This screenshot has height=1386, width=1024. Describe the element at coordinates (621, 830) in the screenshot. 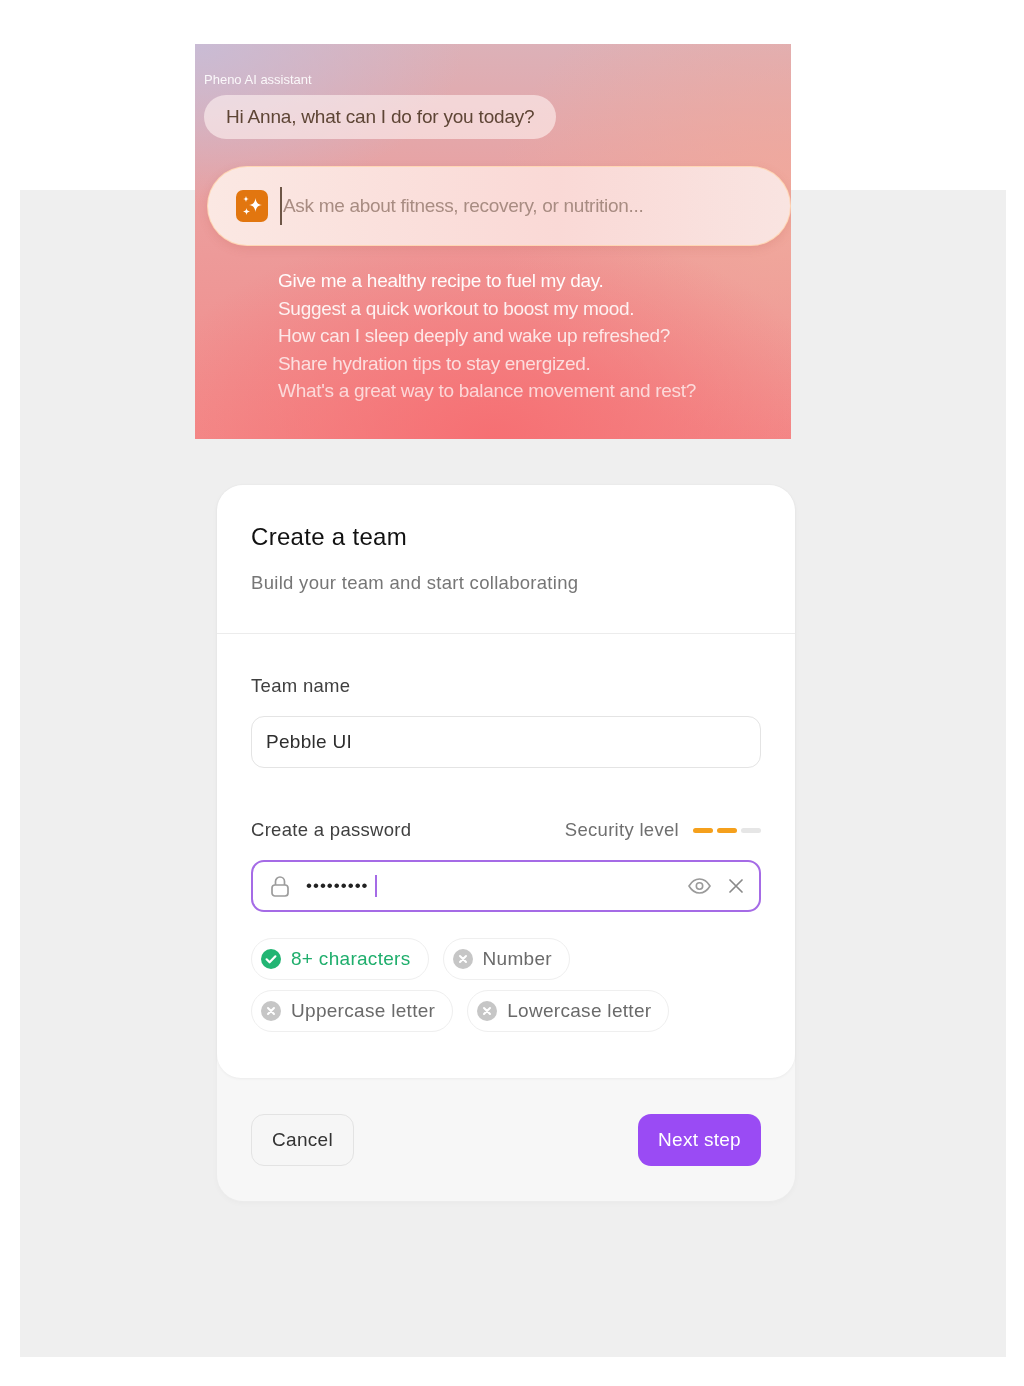

I see `security-level-label: Security level` at that location.